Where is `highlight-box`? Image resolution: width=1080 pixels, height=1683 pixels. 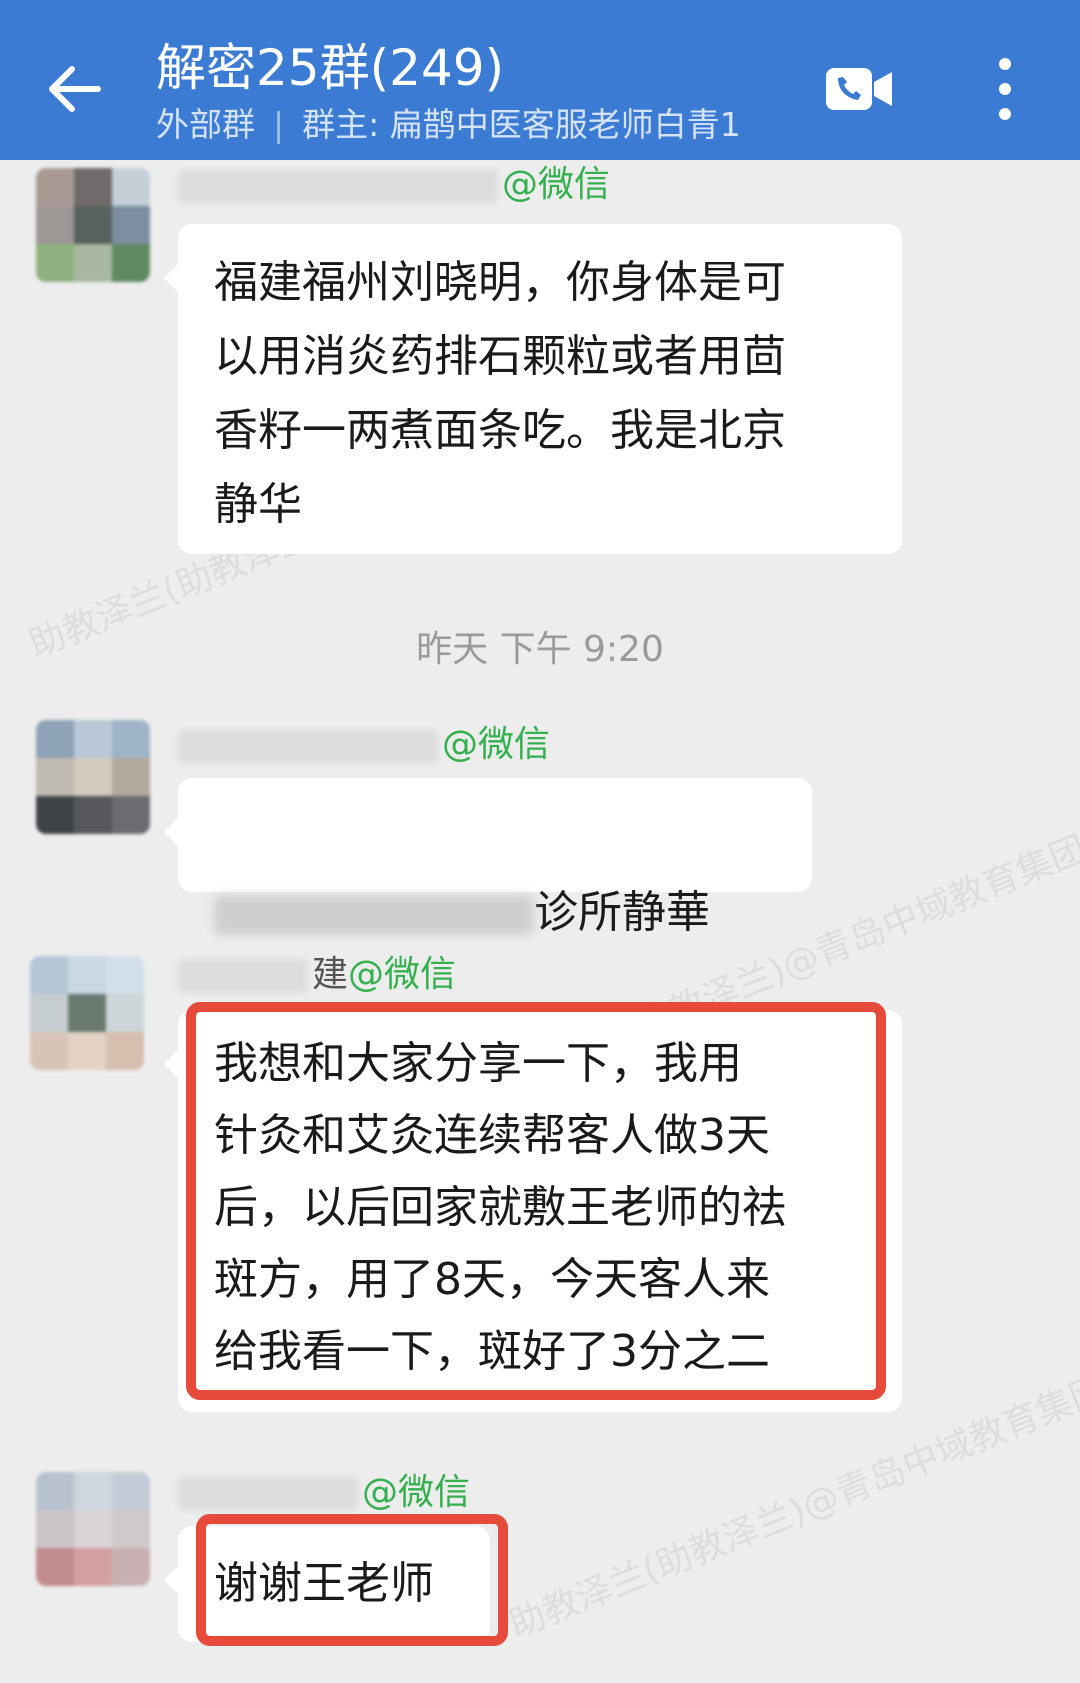
highlight-box is located at coordinates (352, 1580).